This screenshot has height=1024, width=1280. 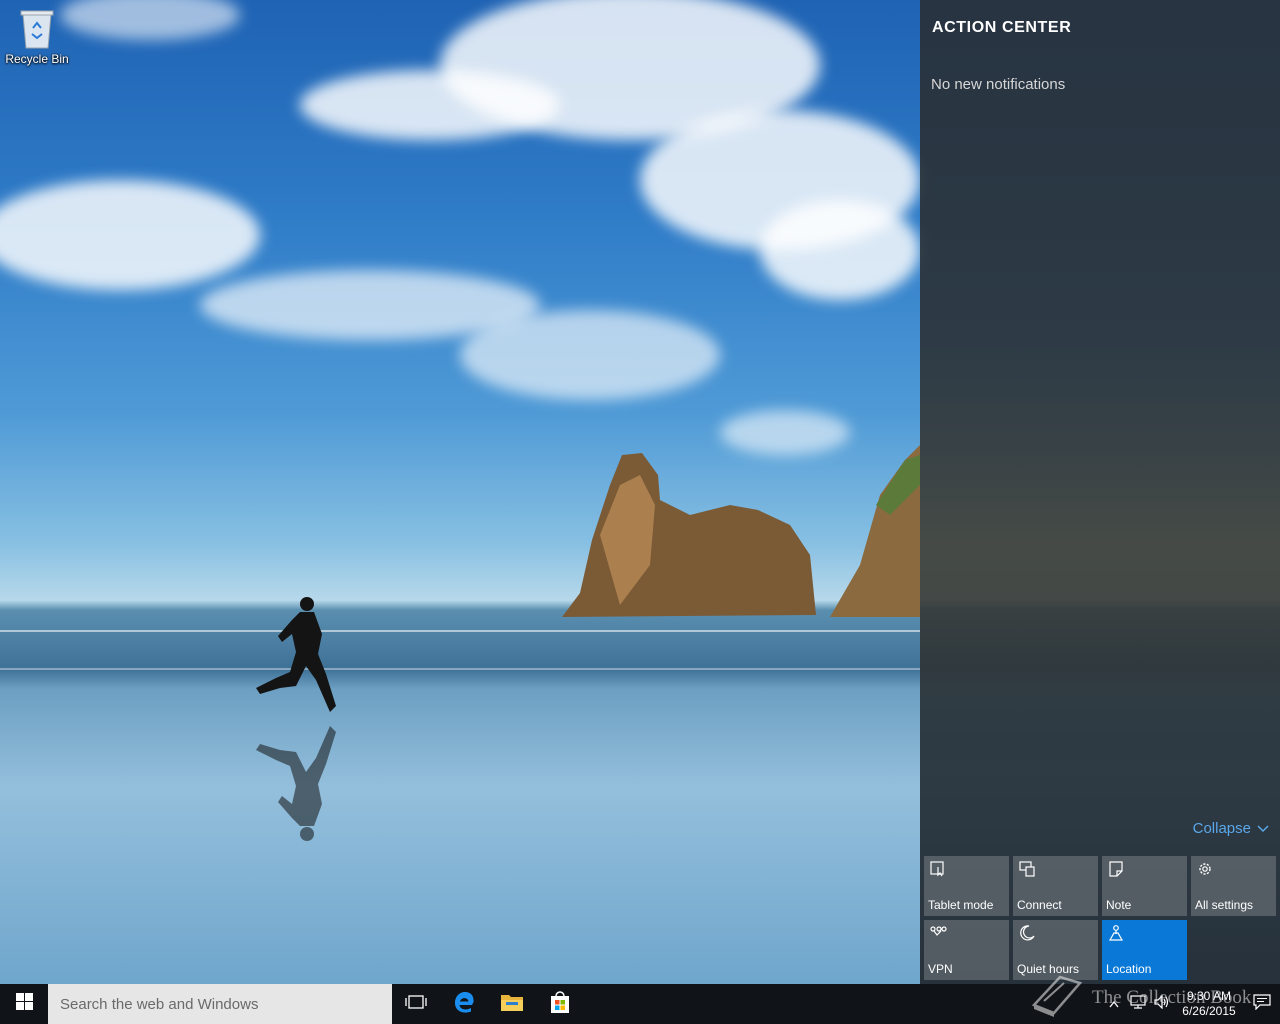 I want to click on watermark-text: The Collection Book, so click(x=1172, y=997).